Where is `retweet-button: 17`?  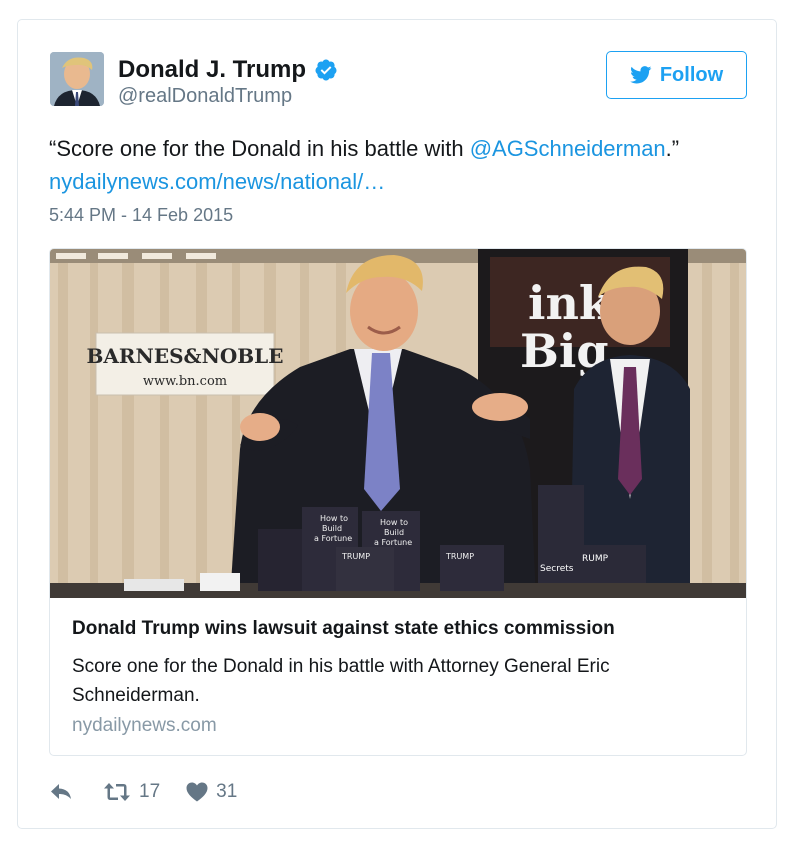 retweet-button: 17 is located at coordinates (131, 792).